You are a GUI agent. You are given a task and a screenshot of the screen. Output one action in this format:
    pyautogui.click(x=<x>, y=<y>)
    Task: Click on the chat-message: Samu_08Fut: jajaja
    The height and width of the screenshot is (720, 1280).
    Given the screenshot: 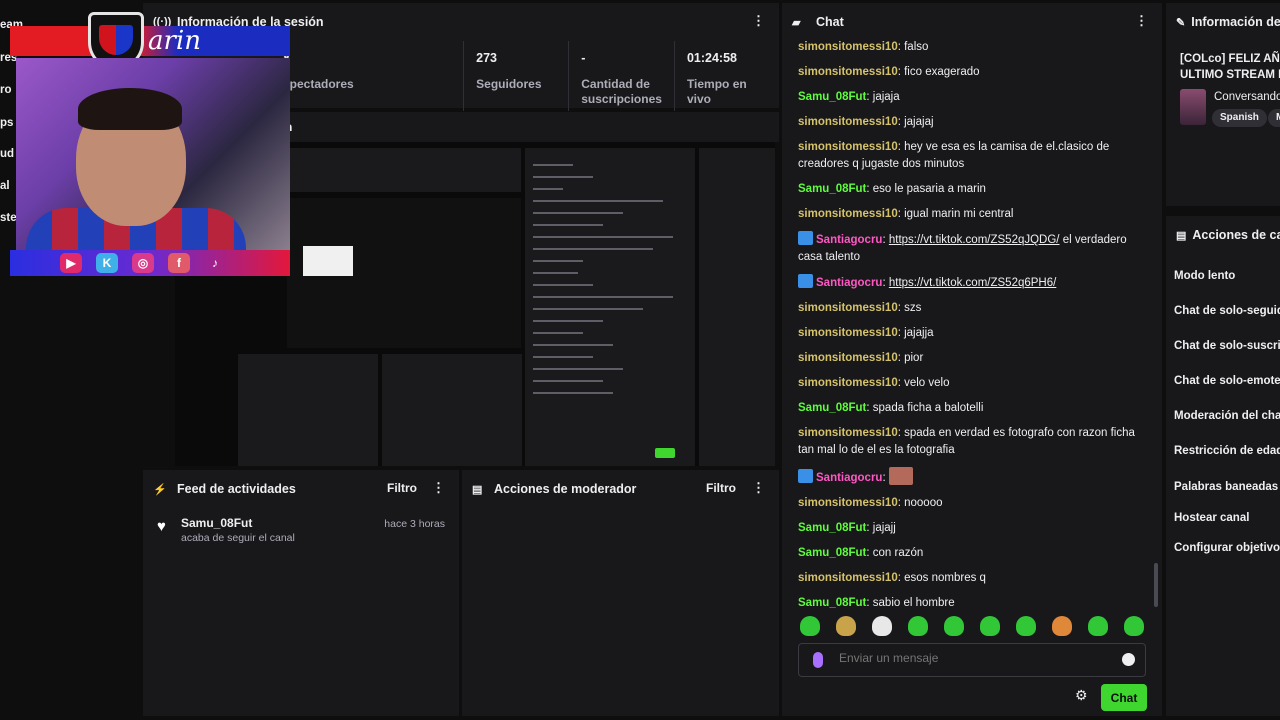 What is the action you would take?
    pyautogui.click(x=849, y=97)
    